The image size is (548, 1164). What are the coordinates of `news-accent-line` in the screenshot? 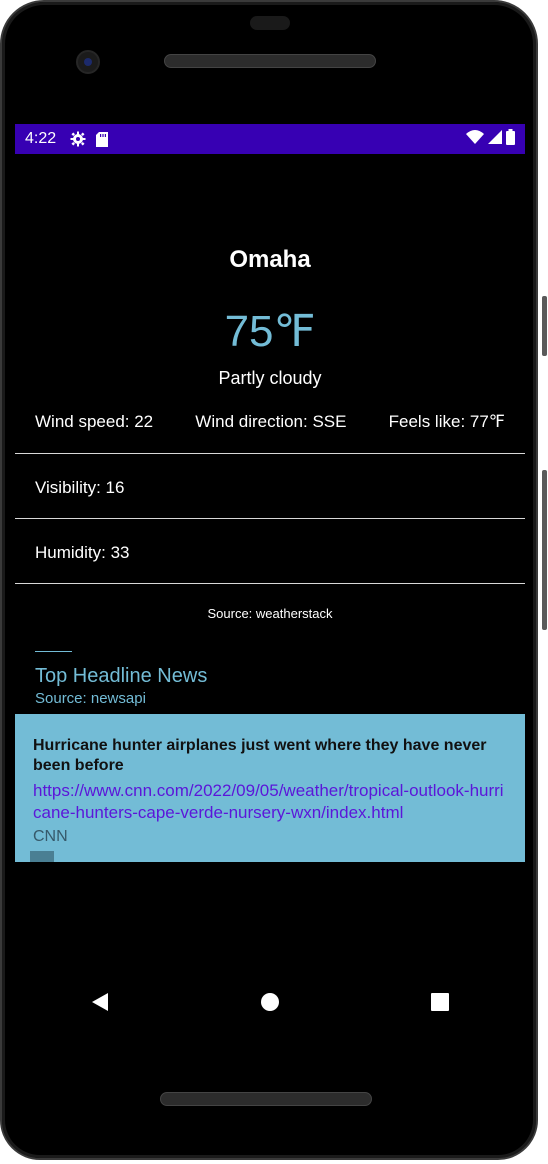 It's located at (53, 651).